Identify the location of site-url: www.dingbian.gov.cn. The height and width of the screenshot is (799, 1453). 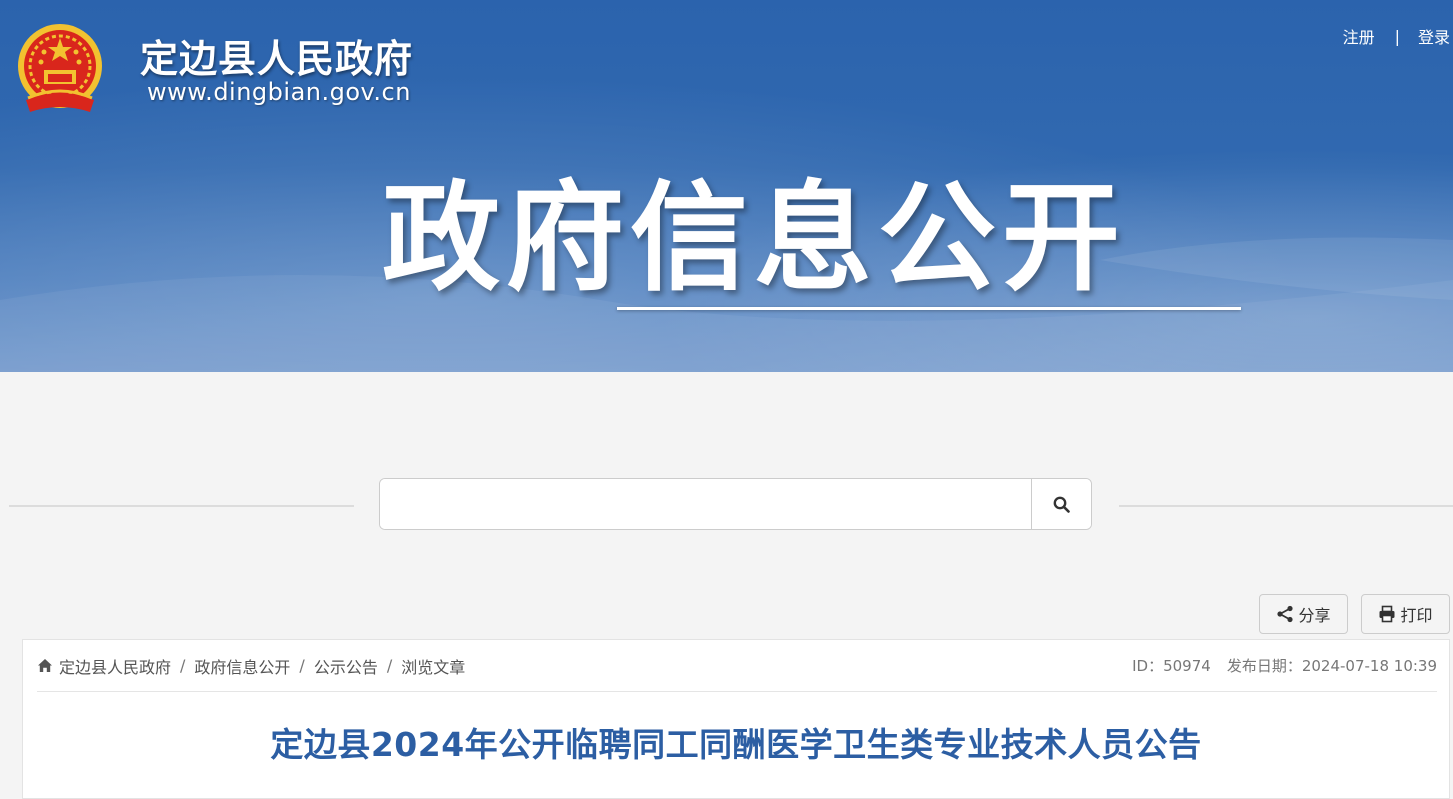
(279, 92).